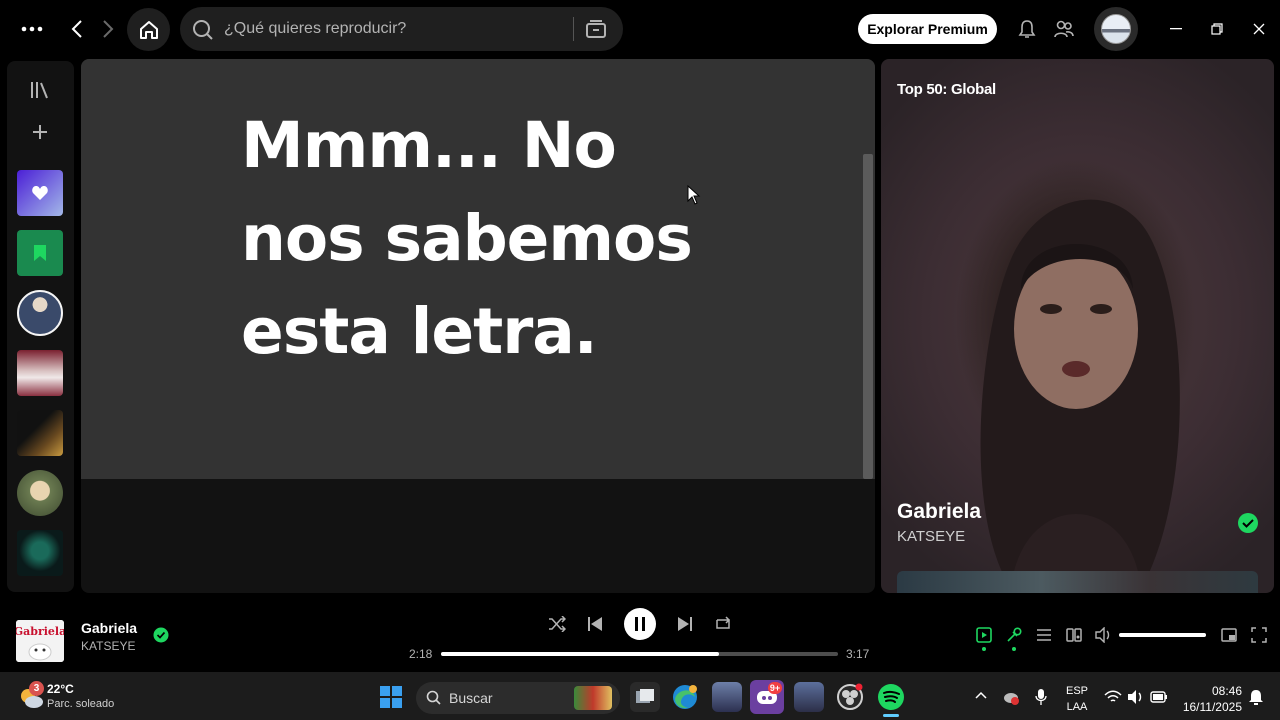 This screenshot has width=1280, height=720. What do you see at coordinates (984, 635) in the screenshot?
I see `now-playing-view-icon` at bounding box center [984, 635].